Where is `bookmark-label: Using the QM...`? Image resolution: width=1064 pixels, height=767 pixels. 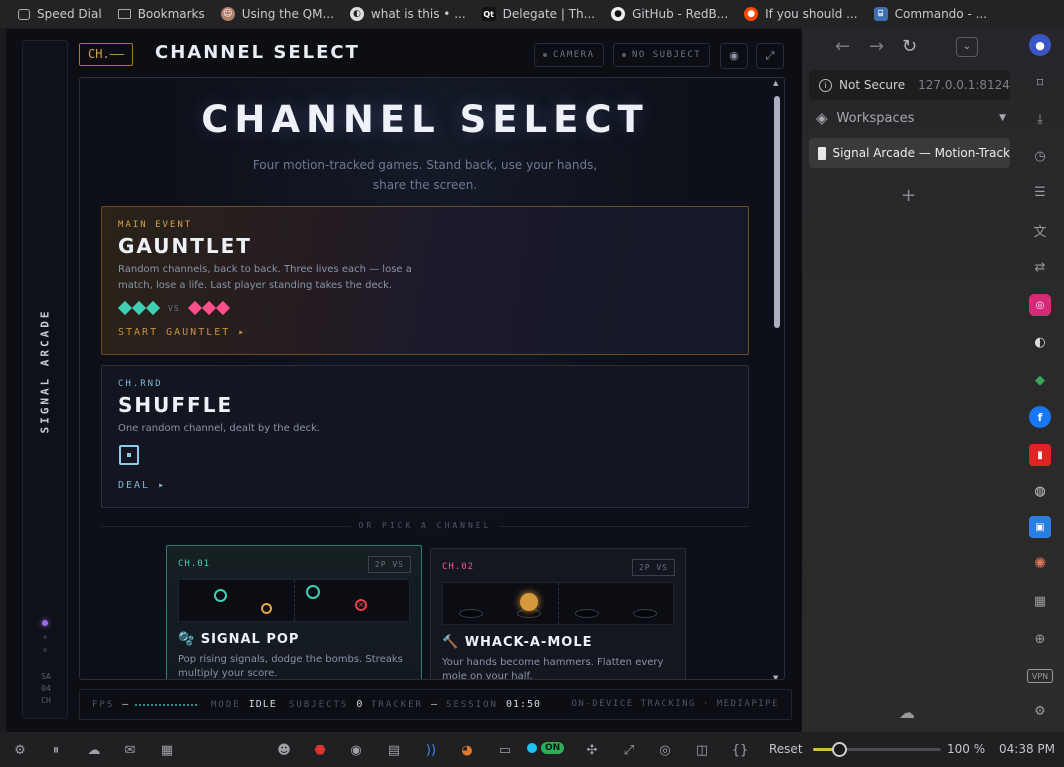 bookmark-label: Using the QM... is located at coordinates (287, 14).